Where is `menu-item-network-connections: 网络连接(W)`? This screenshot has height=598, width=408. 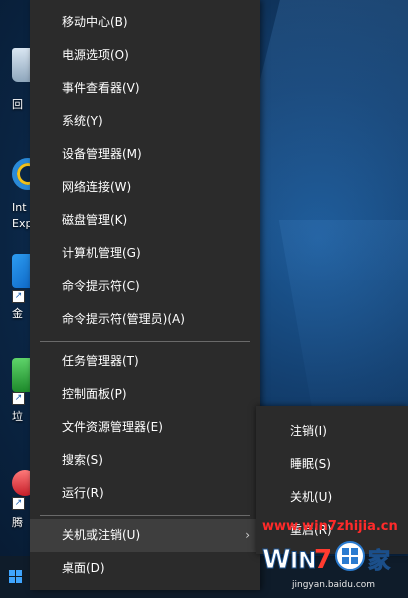 menu-item-network-connections: 网络连接(W) is located at coordinates (145, 187).